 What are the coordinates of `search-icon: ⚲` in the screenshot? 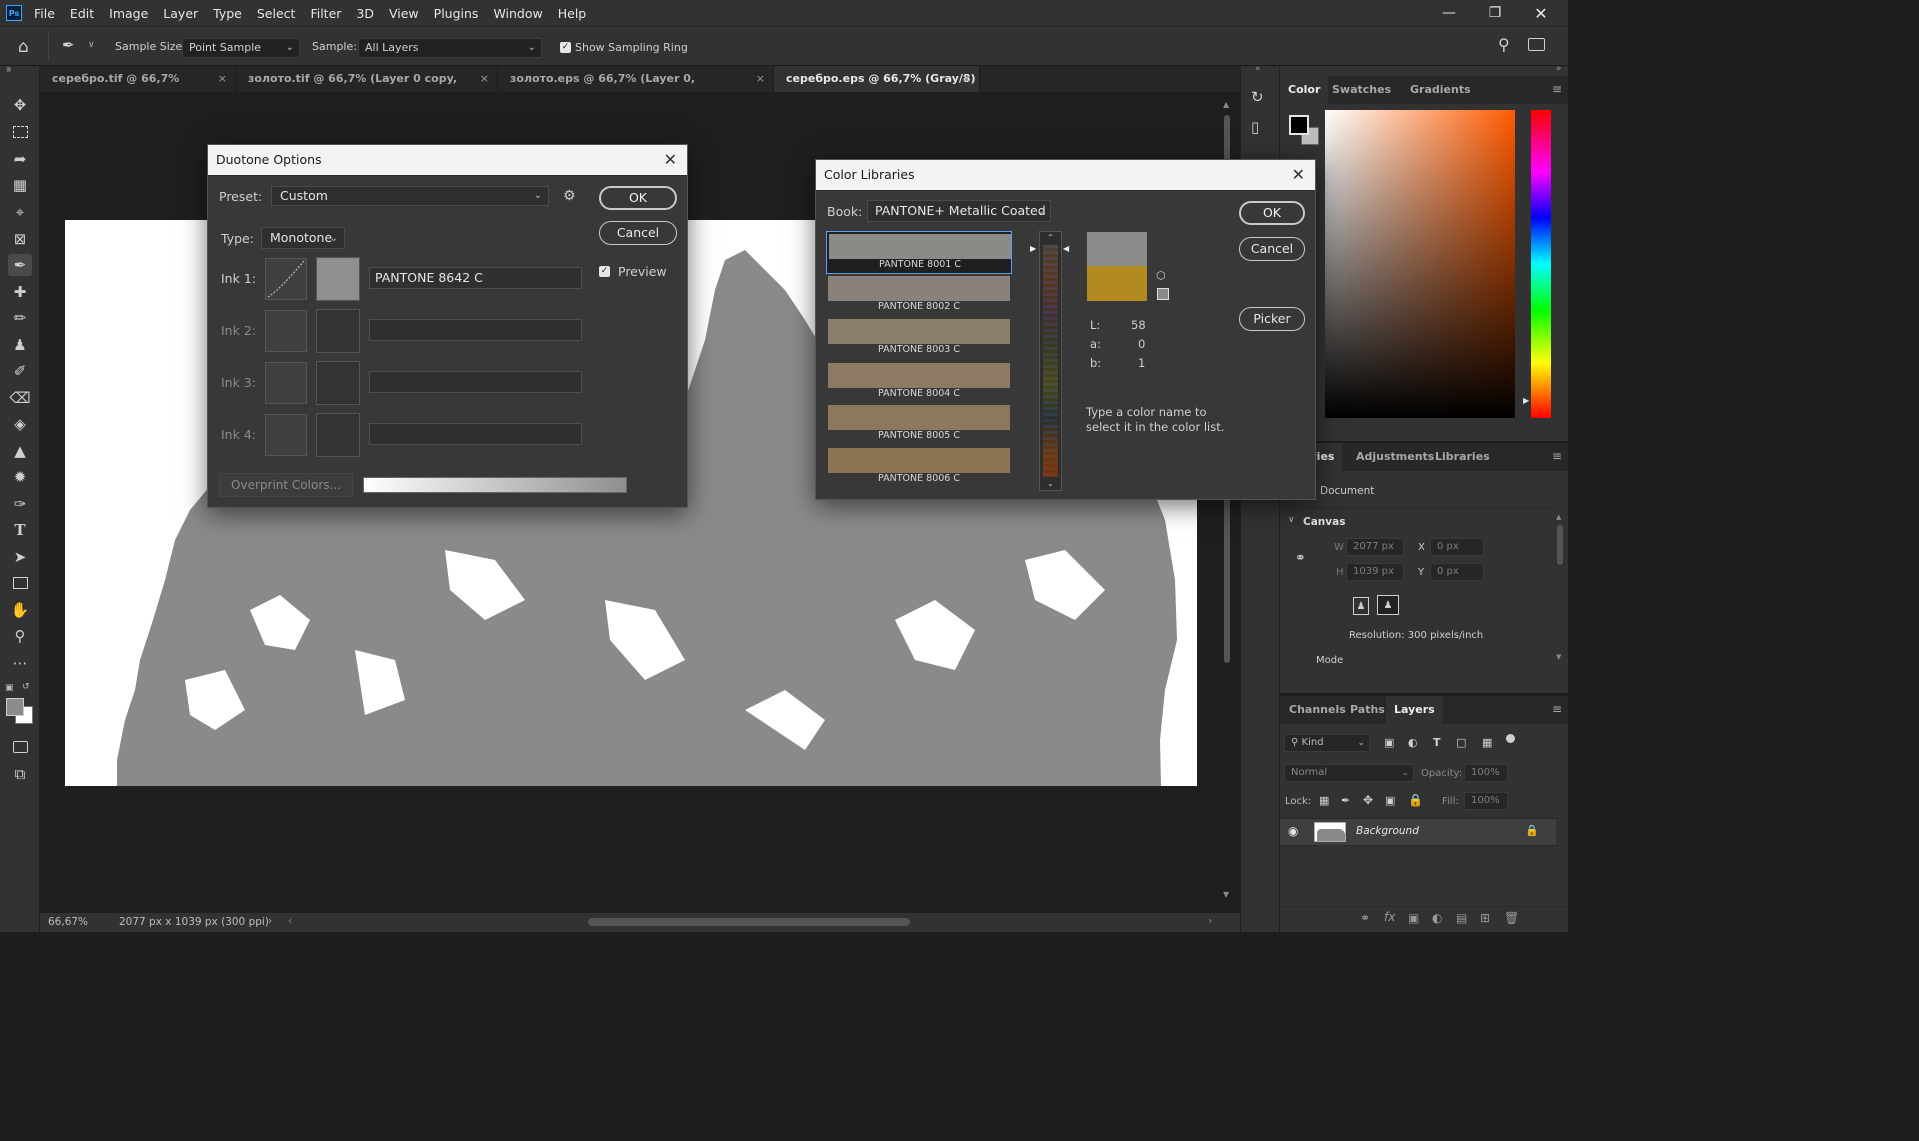 It's located at (1504, 44).